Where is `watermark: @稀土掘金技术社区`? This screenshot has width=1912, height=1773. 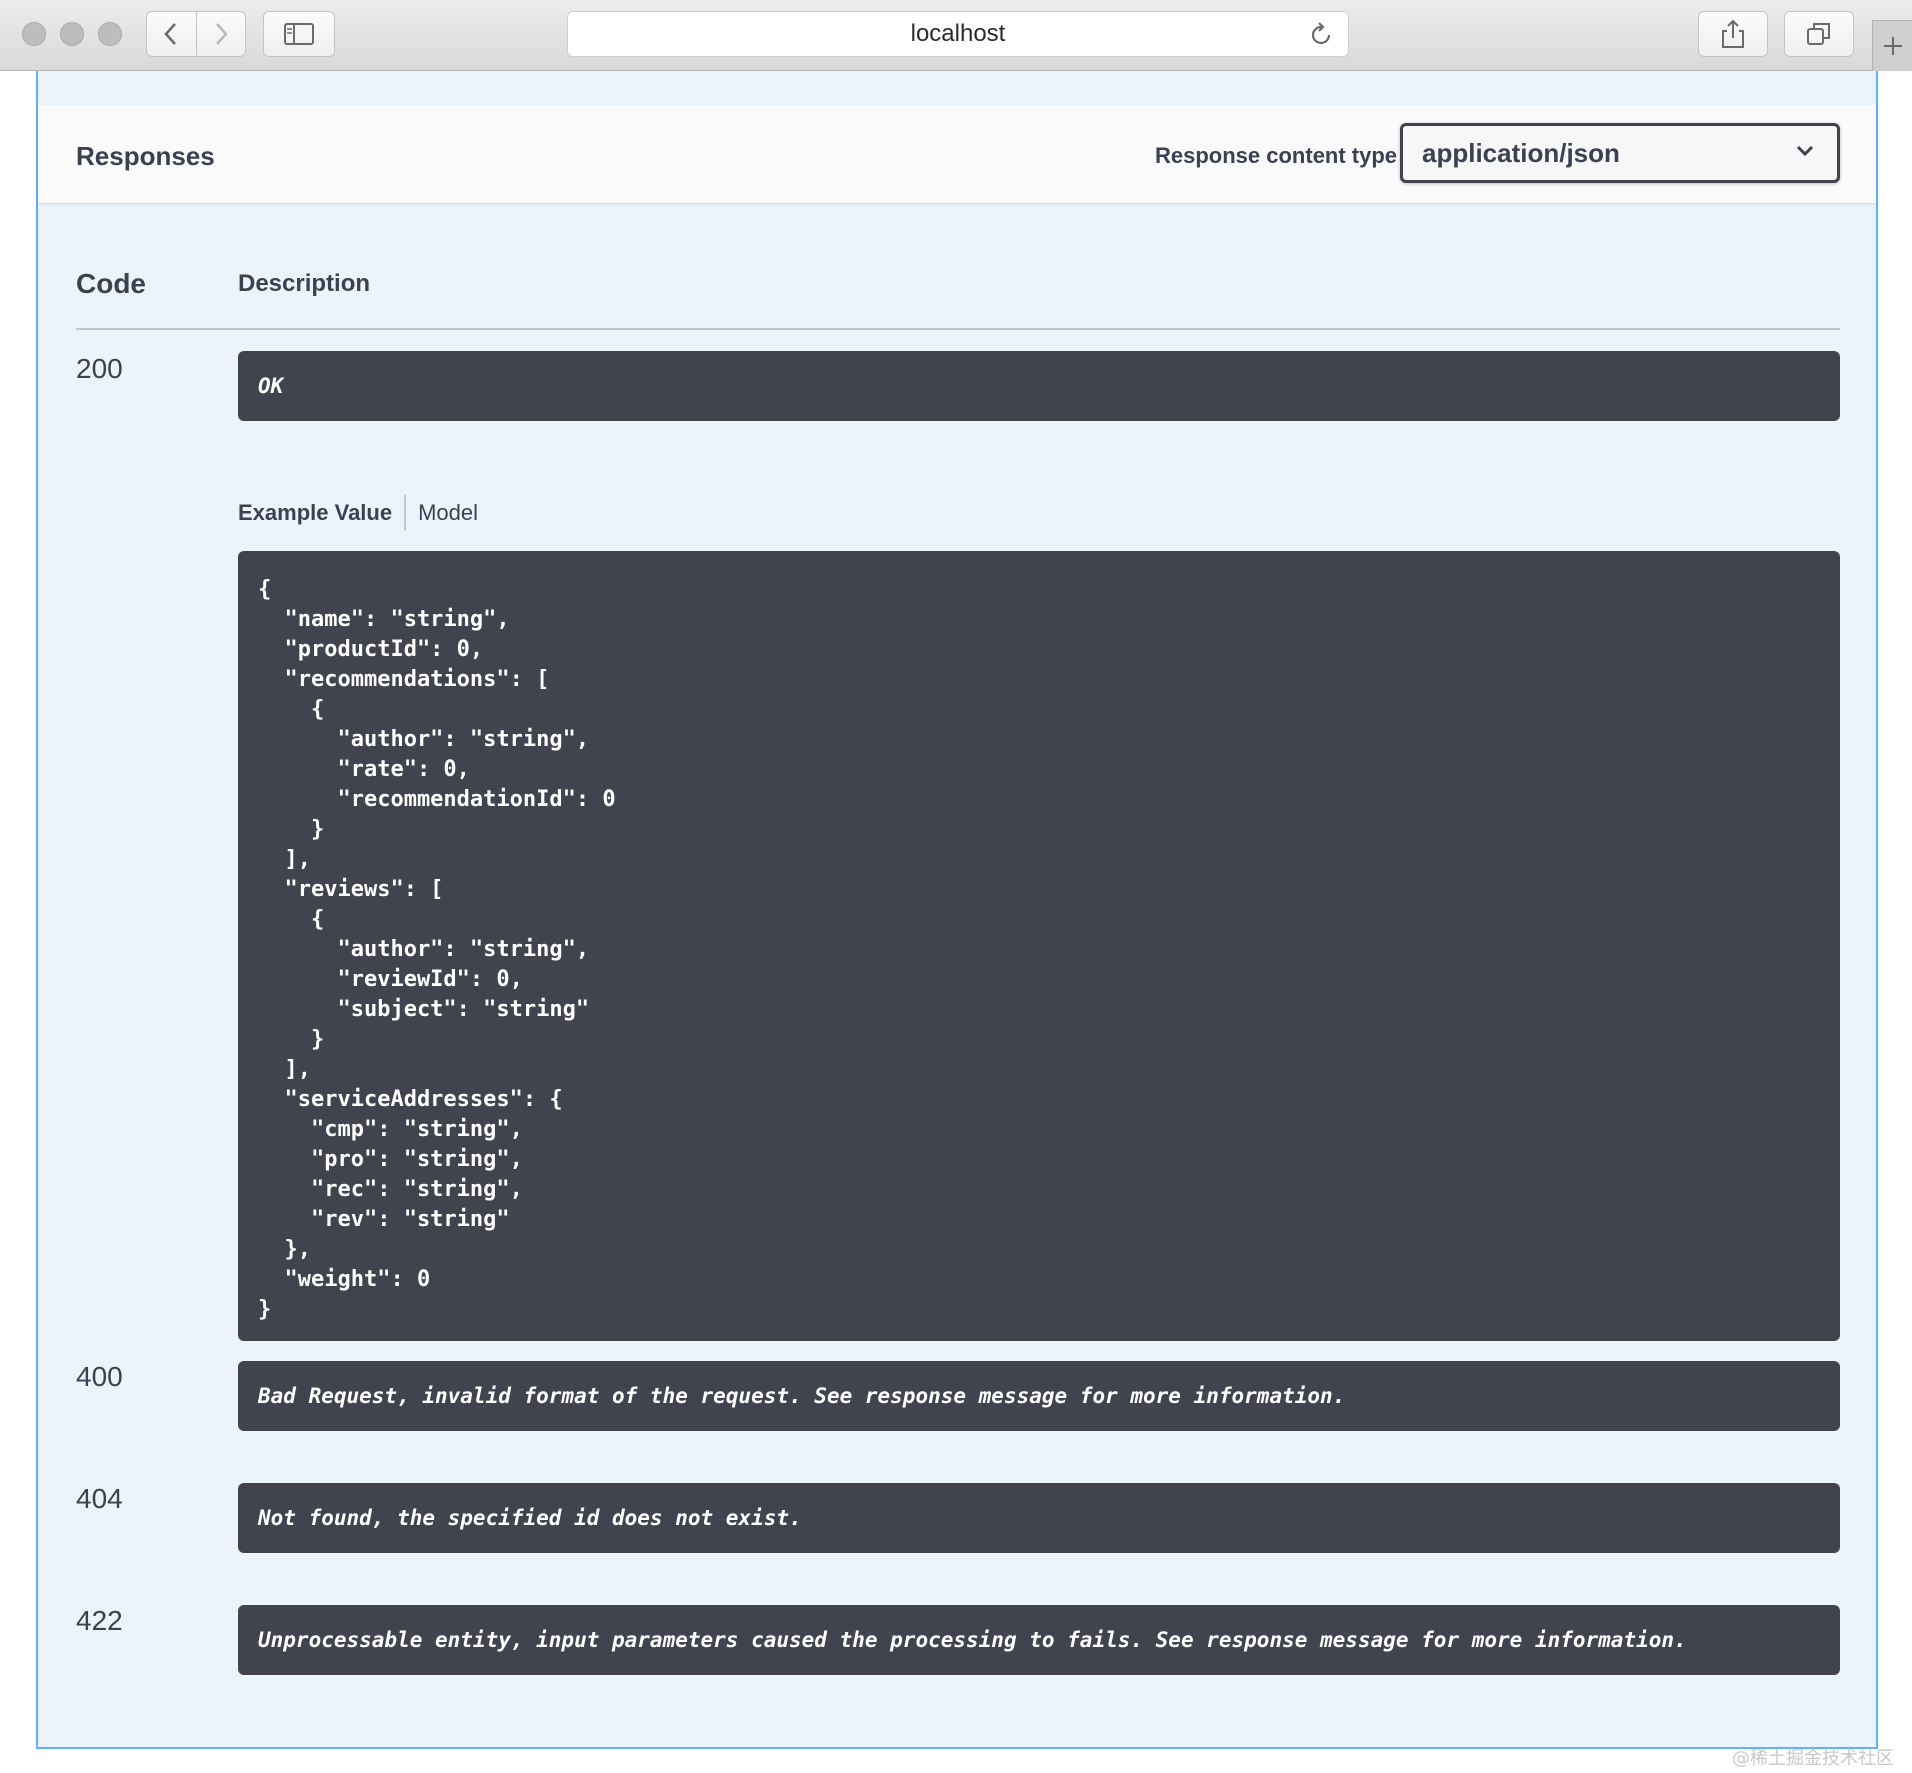 watermark: @稀土掘金技术社区 is located at coordinates (1813, 1758).